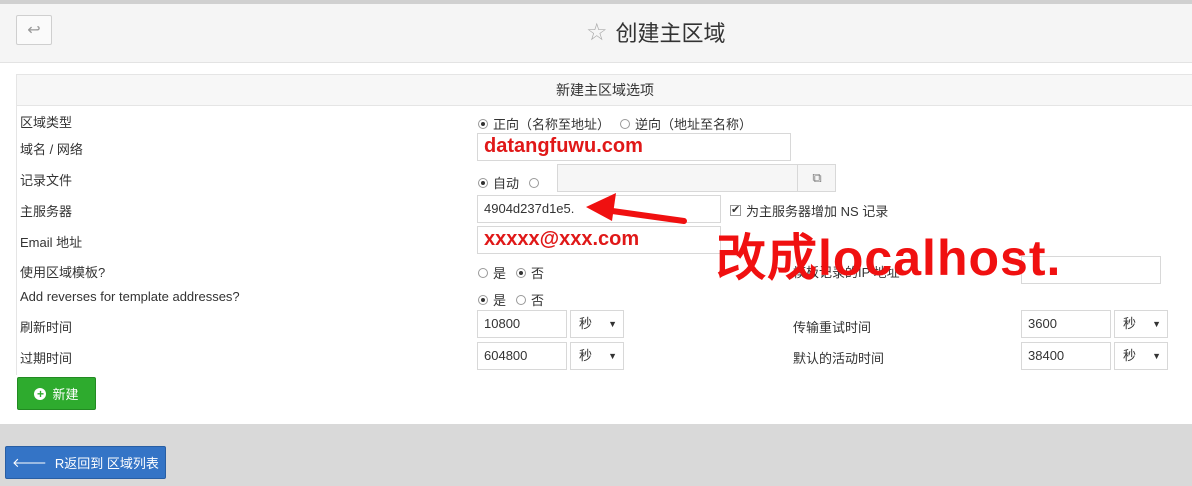 This screenshot has height=486, width=1192. What do you see at coordinates (634, 147) in the screenshot?
I see `domain-input: datangfuwu.com` at bounding box center [634, 147].